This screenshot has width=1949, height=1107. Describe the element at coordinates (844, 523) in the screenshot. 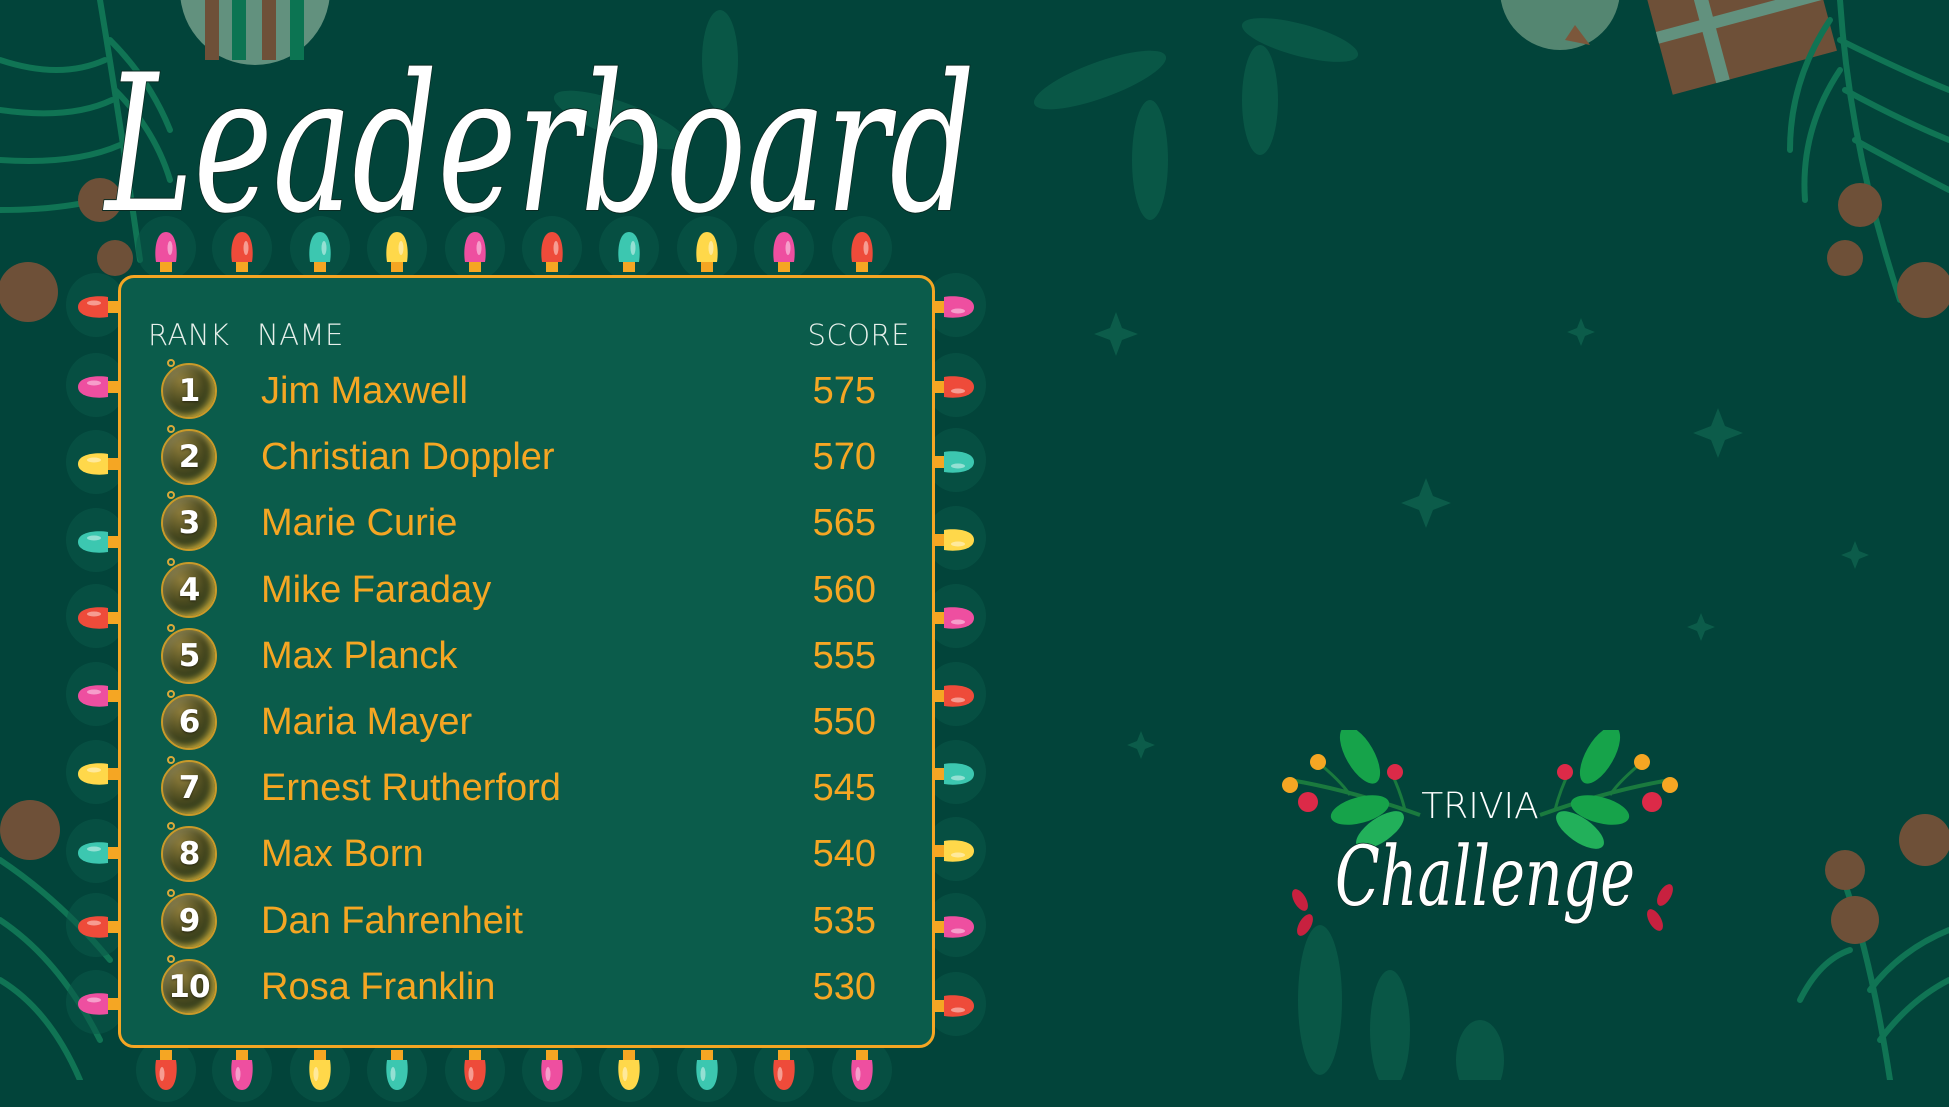

I see `player-score: 565` at that location.